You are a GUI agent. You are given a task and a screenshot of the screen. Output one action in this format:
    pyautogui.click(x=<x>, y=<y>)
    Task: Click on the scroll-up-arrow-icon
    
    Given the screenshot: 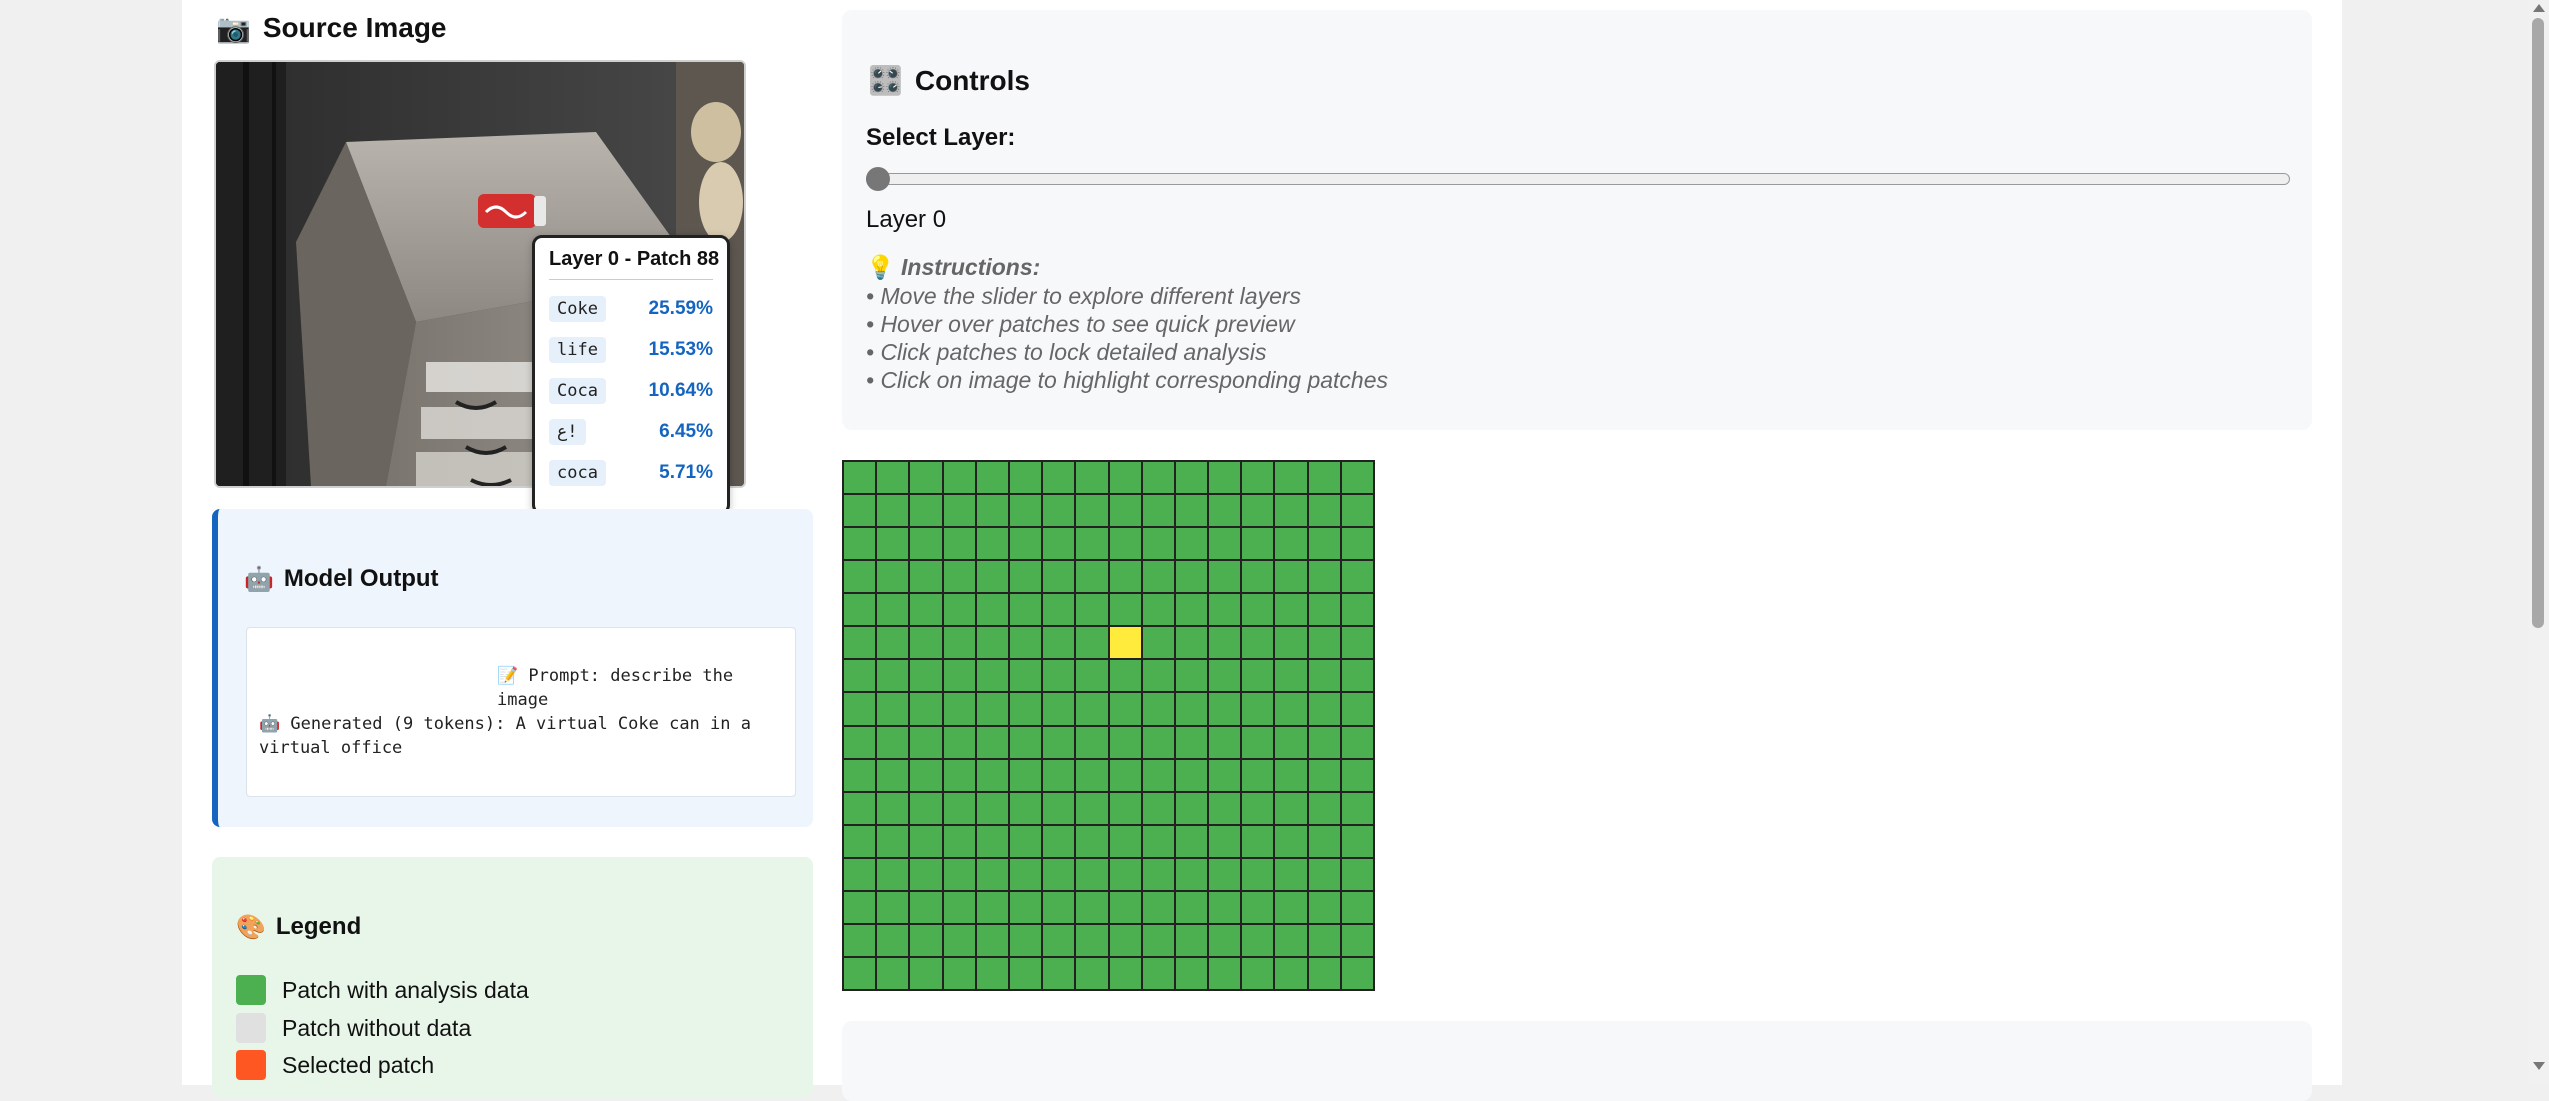 What is the action you would take?
    pyautogui.click(x=2539, y=8)
    